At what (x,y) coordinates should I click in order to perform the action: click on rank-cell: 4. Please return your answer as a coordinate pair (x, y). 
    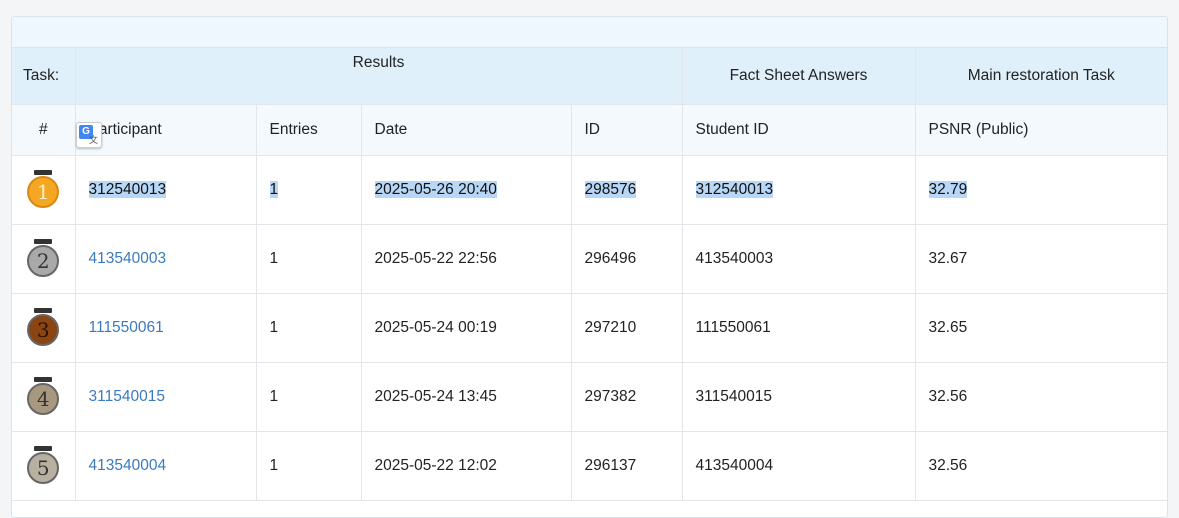
    Looking at the image, I should click on (44, 397).